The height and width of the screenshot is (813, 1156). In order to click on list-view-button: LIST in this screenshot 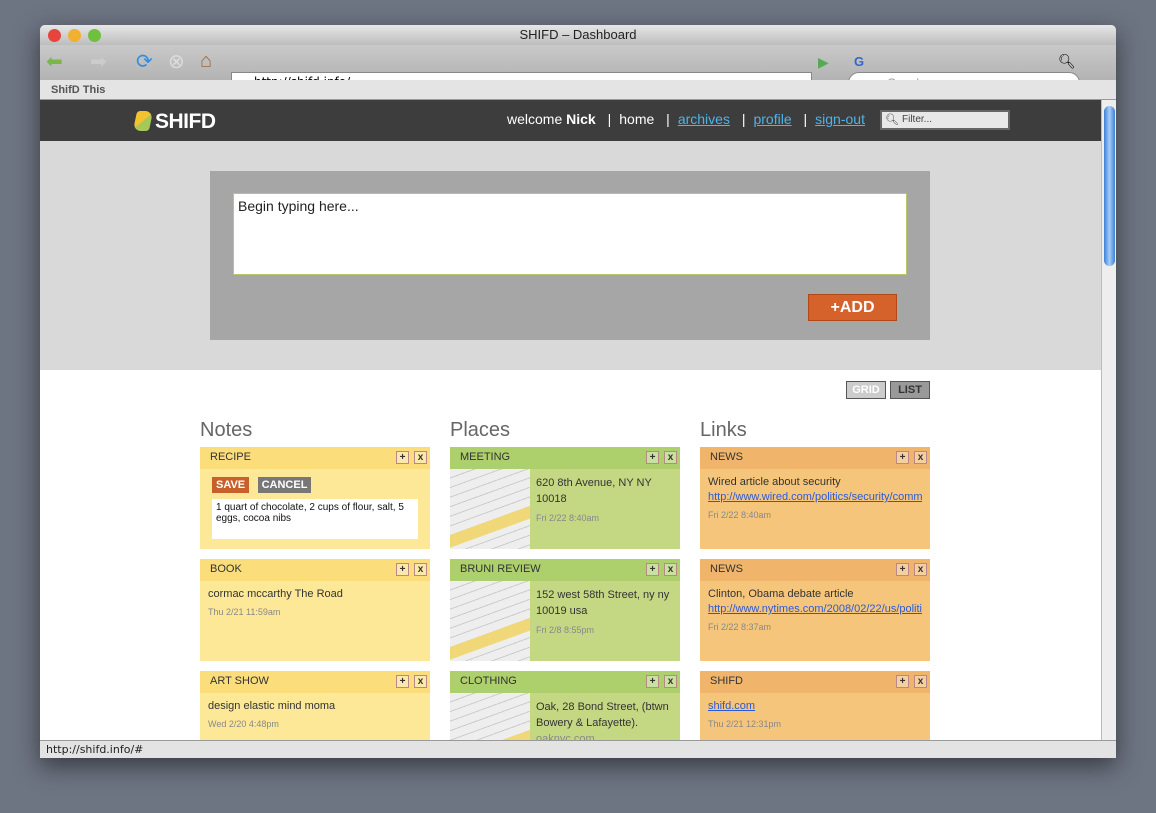, I will do `click(910, 390)`.